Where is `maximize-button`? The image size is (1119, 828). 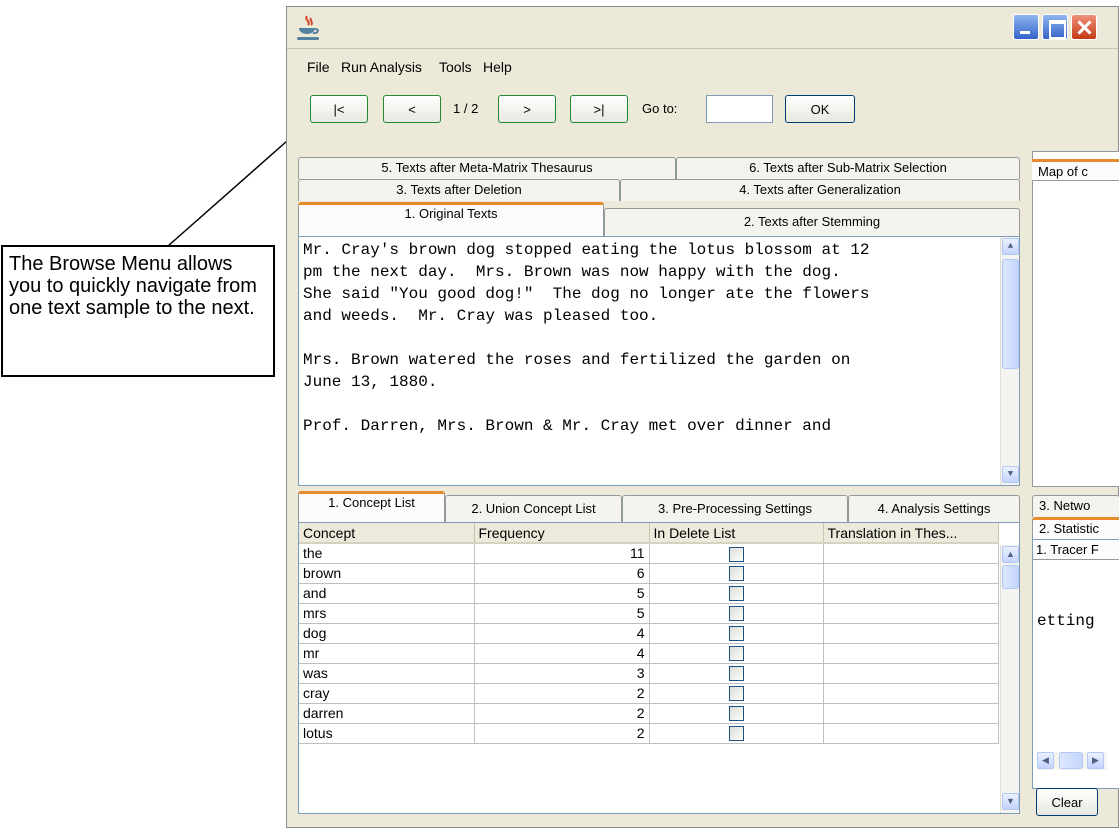 maximize-button is located at coordinates (1055, 27).